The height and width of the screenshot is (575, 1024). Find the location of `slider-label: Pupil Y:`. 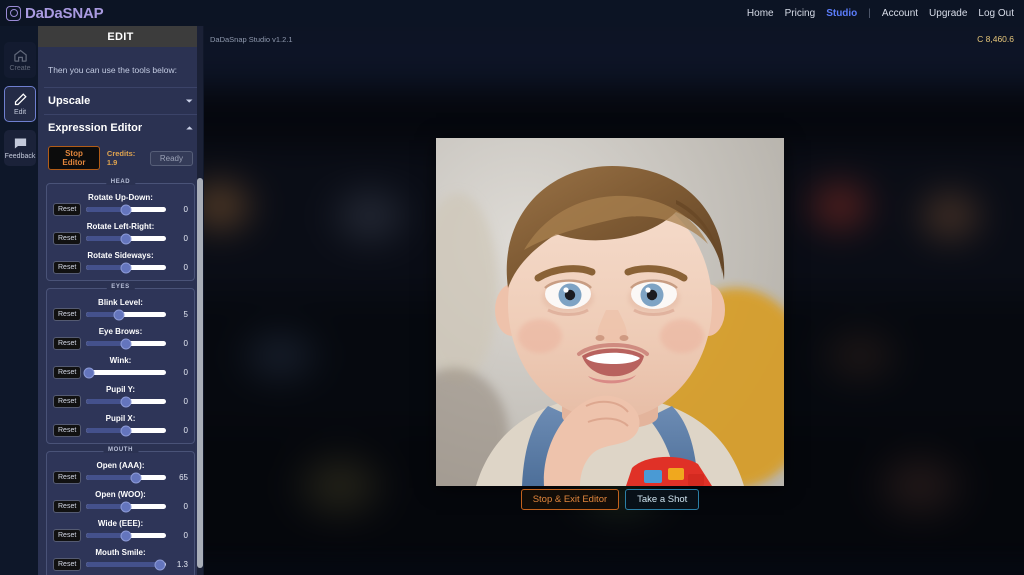

slider-label: Pupil Y: is located at coordinates (120, 389).